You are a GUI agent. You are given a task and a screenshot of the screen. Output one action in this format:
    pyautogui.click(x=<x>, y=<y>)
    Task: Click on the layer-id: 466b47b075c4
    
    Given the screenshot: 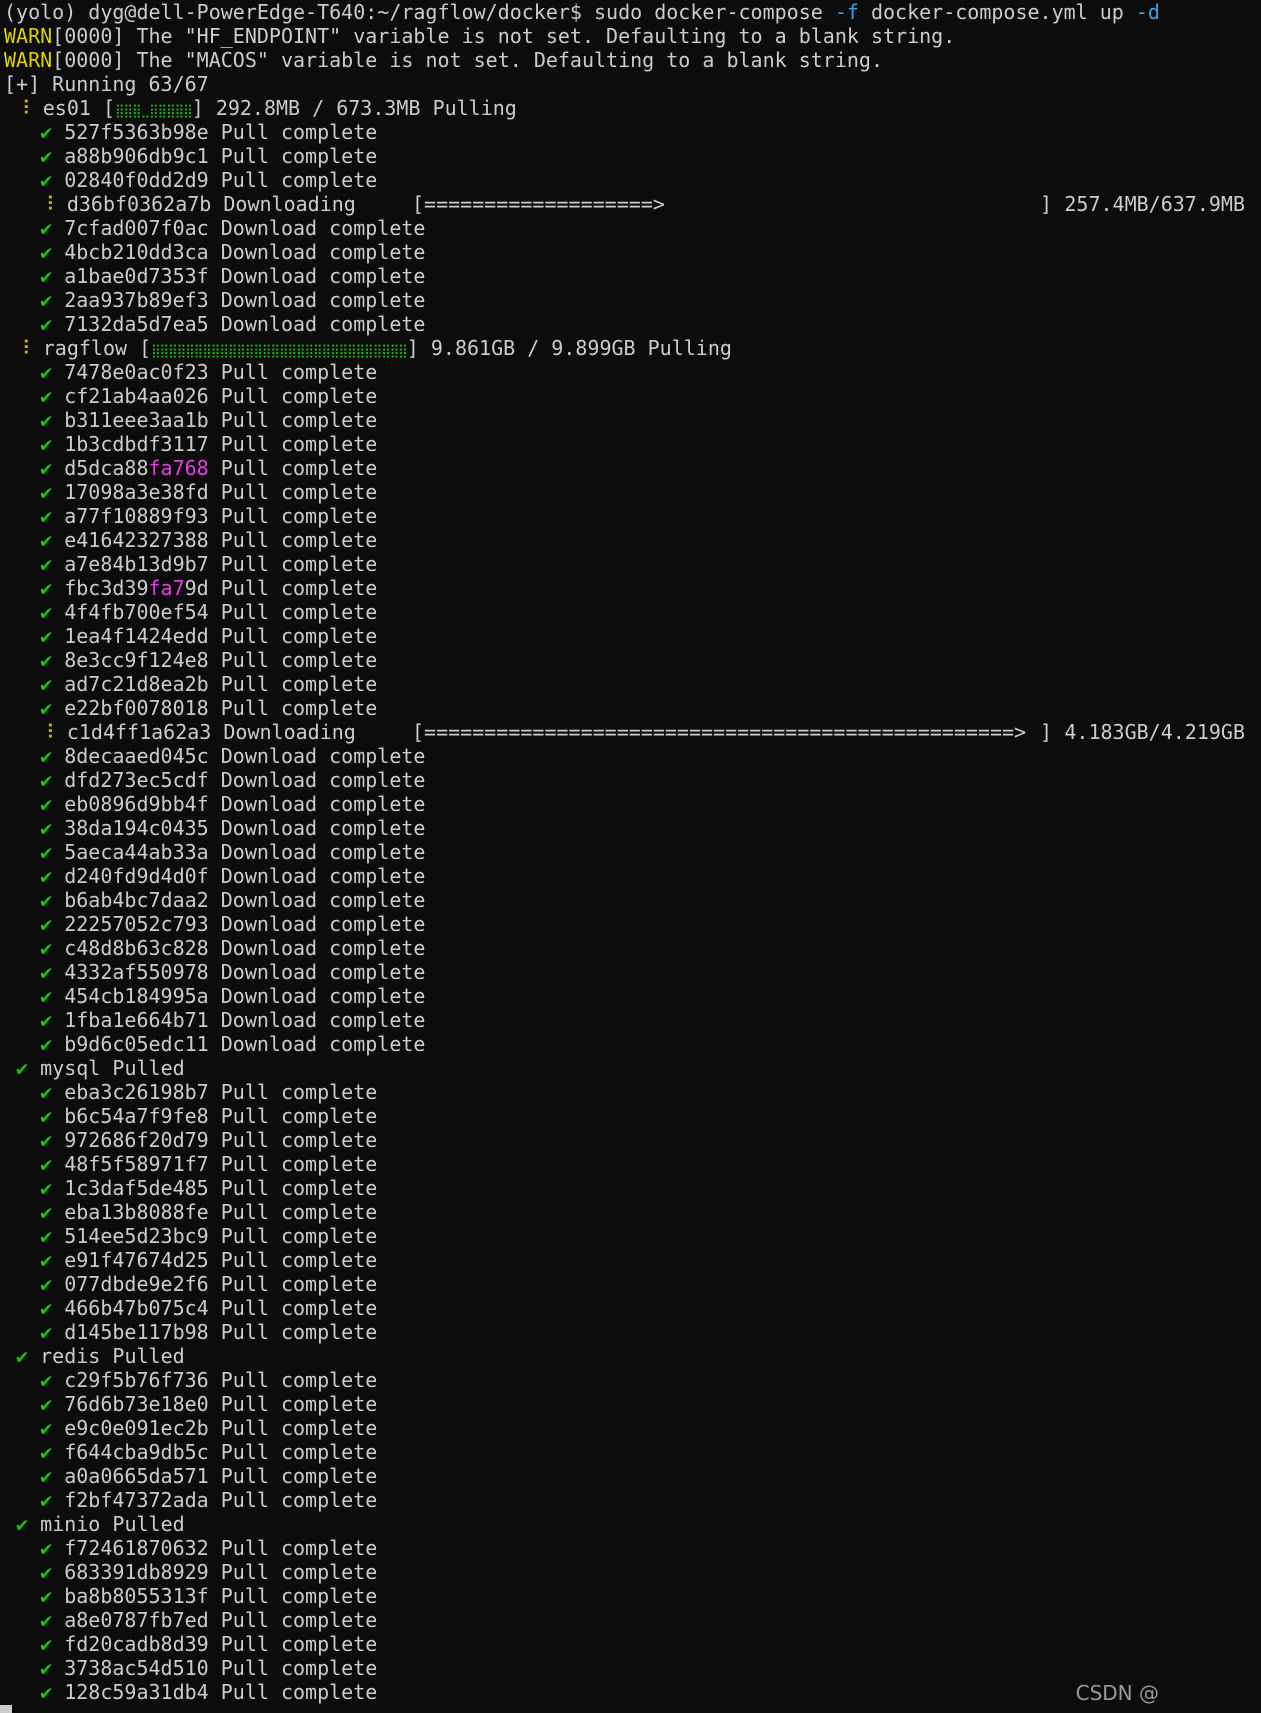 What is the action you would take?
    pyautogui.click(x=136, y=1308)
    